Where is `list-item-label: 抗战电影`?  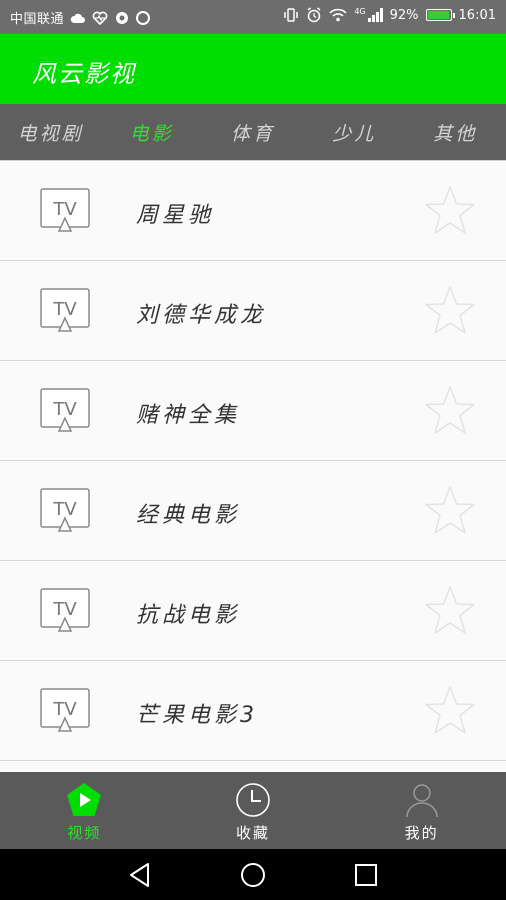
list-item-label: 抗战电影 is located at coordinates (188, 615).